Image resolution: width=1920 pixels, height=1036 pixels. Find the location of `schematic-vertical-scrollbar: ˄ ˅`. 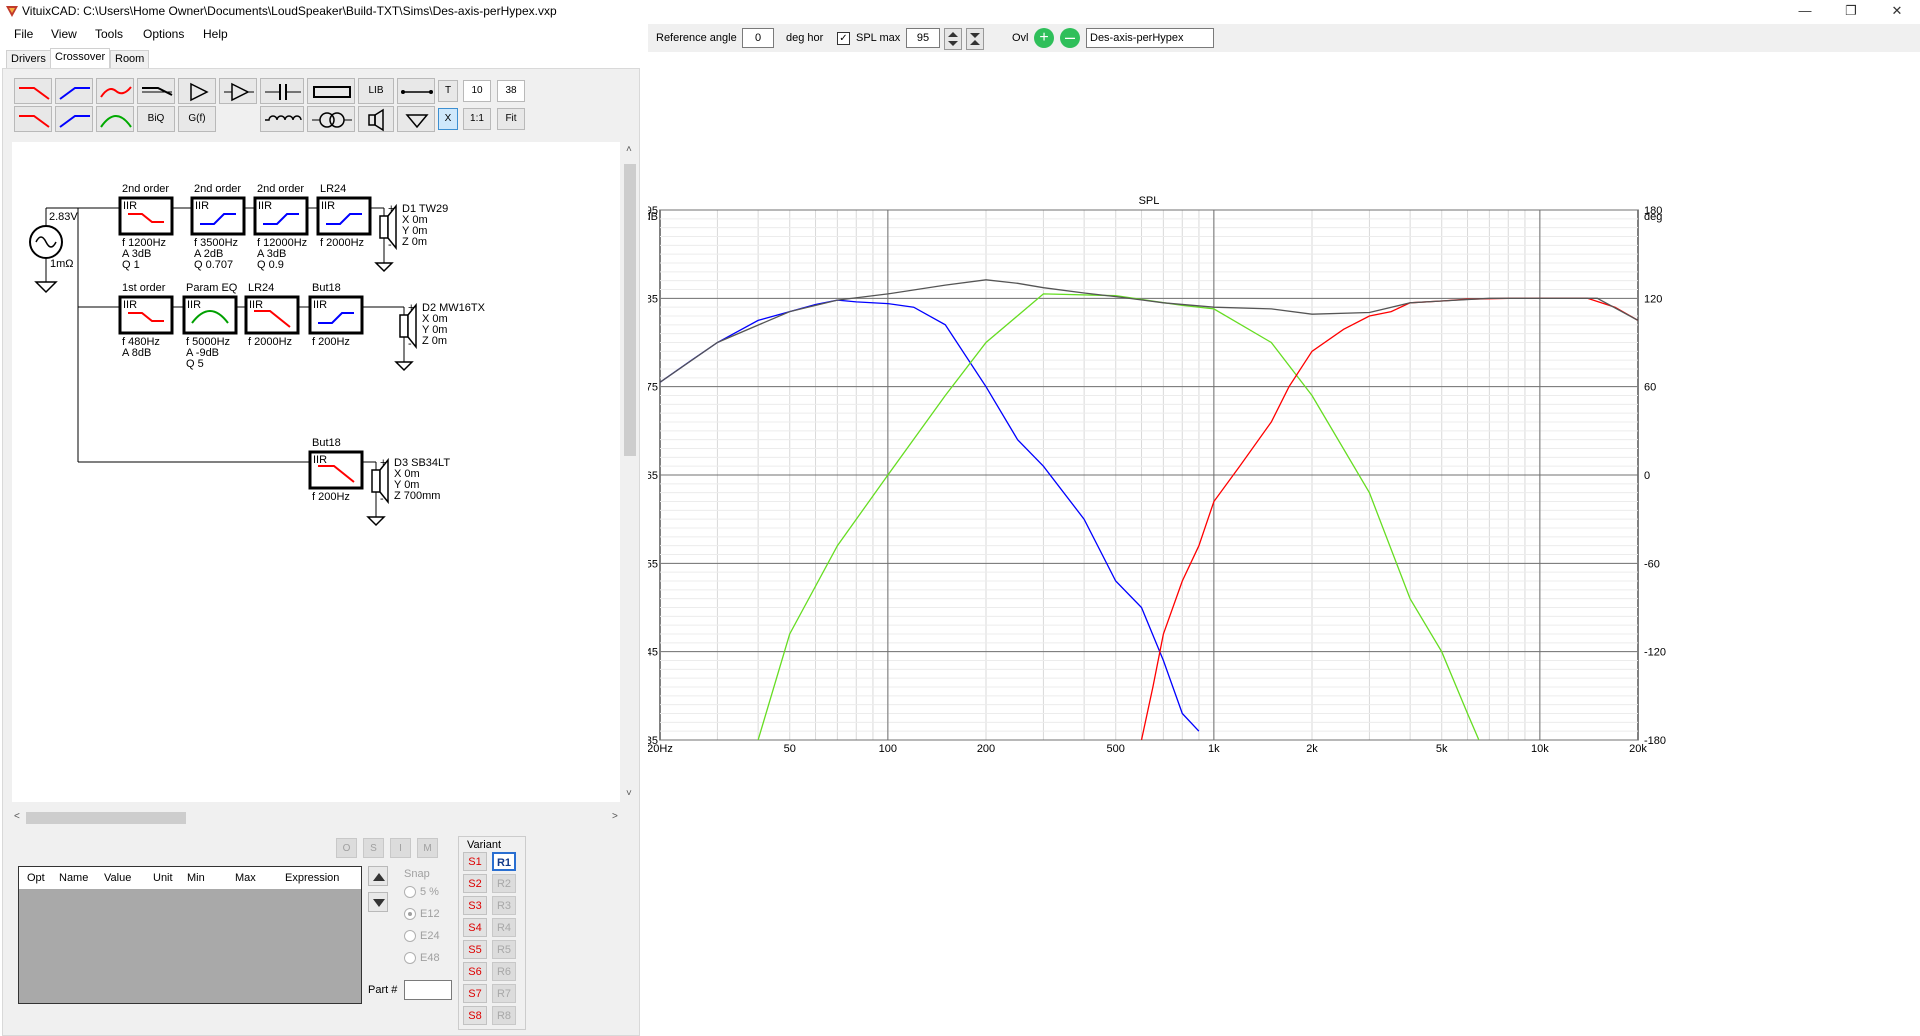

schematic-vertical-scrollbar: ˄ ˅ is located at coordinates (630, 472).